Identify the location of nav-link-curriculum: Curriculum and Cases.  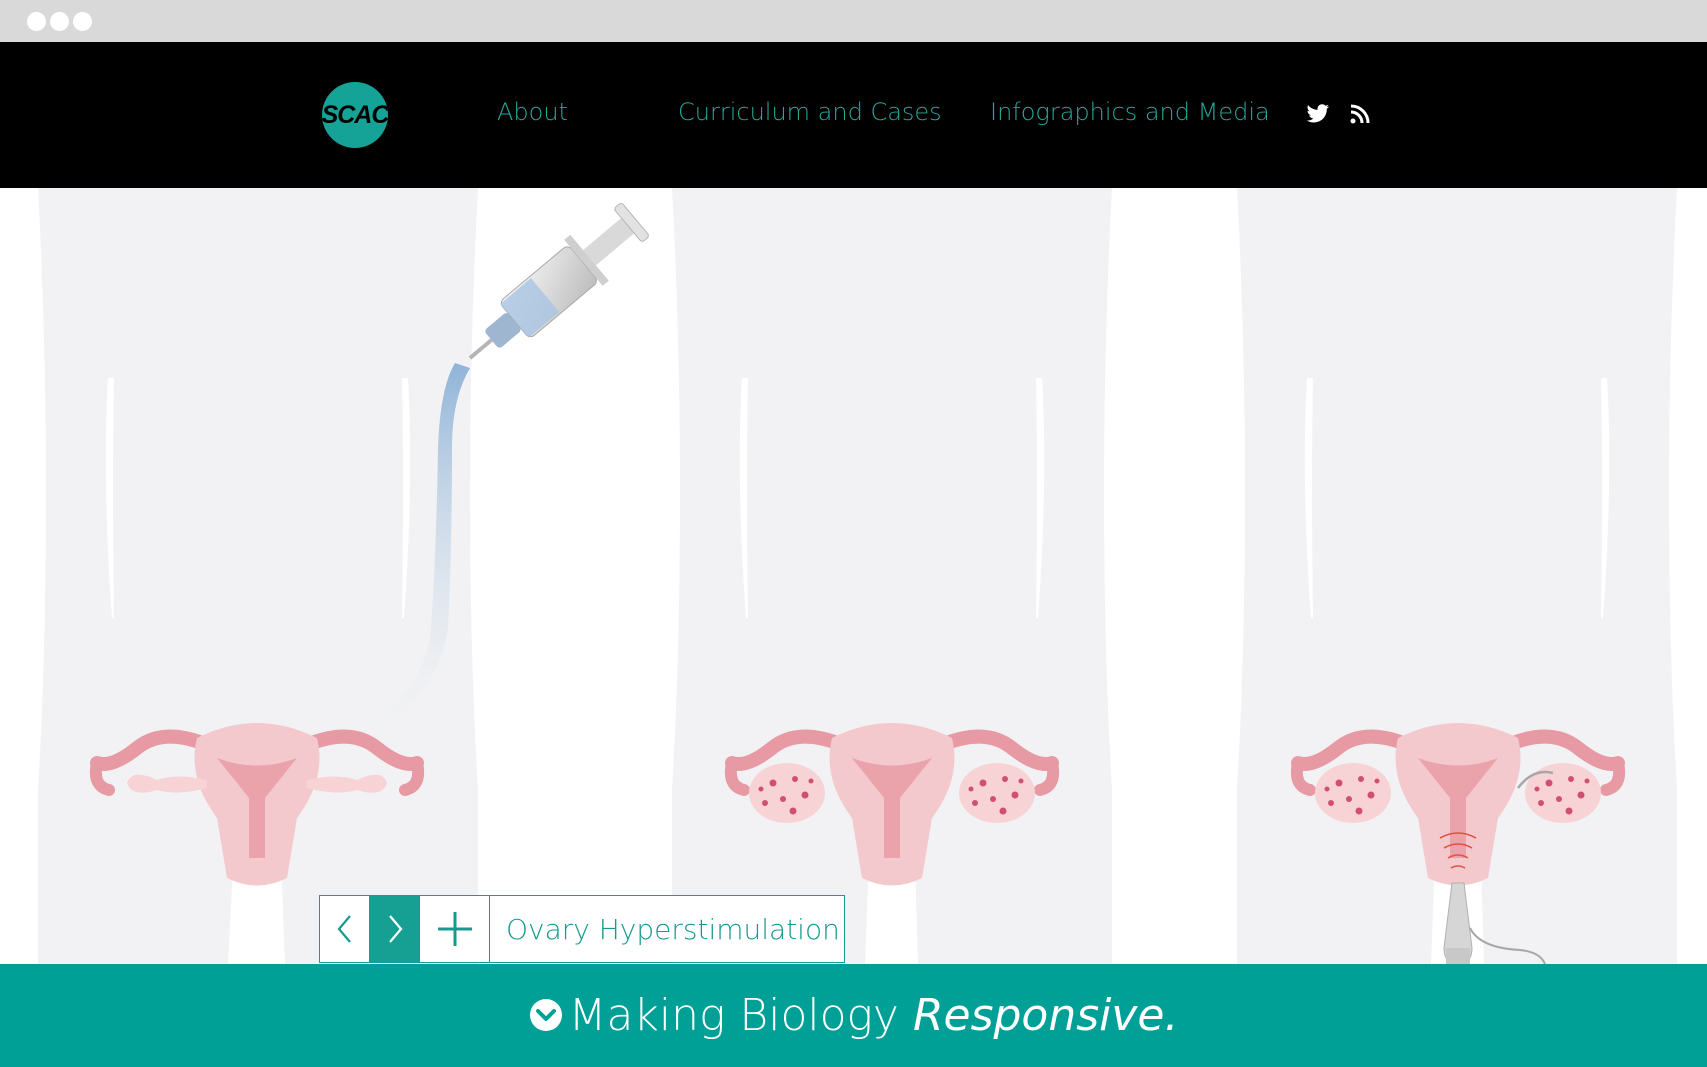
(810, 112).